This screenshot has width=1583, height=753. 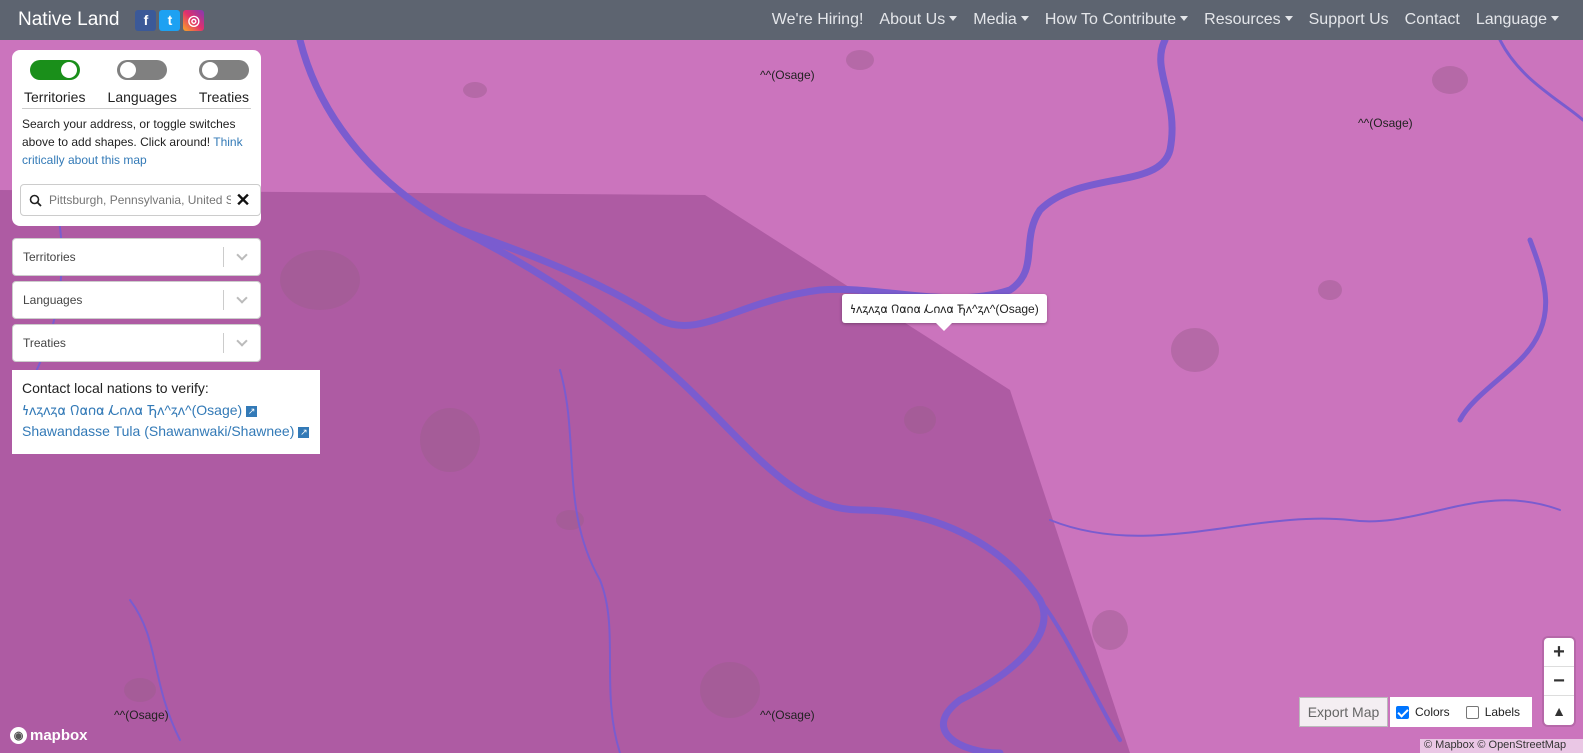 What do you see at coordinates (1001, 20) in the screenshot?
I see `nav-item-media: Media` at bounding box center [1001, 20].